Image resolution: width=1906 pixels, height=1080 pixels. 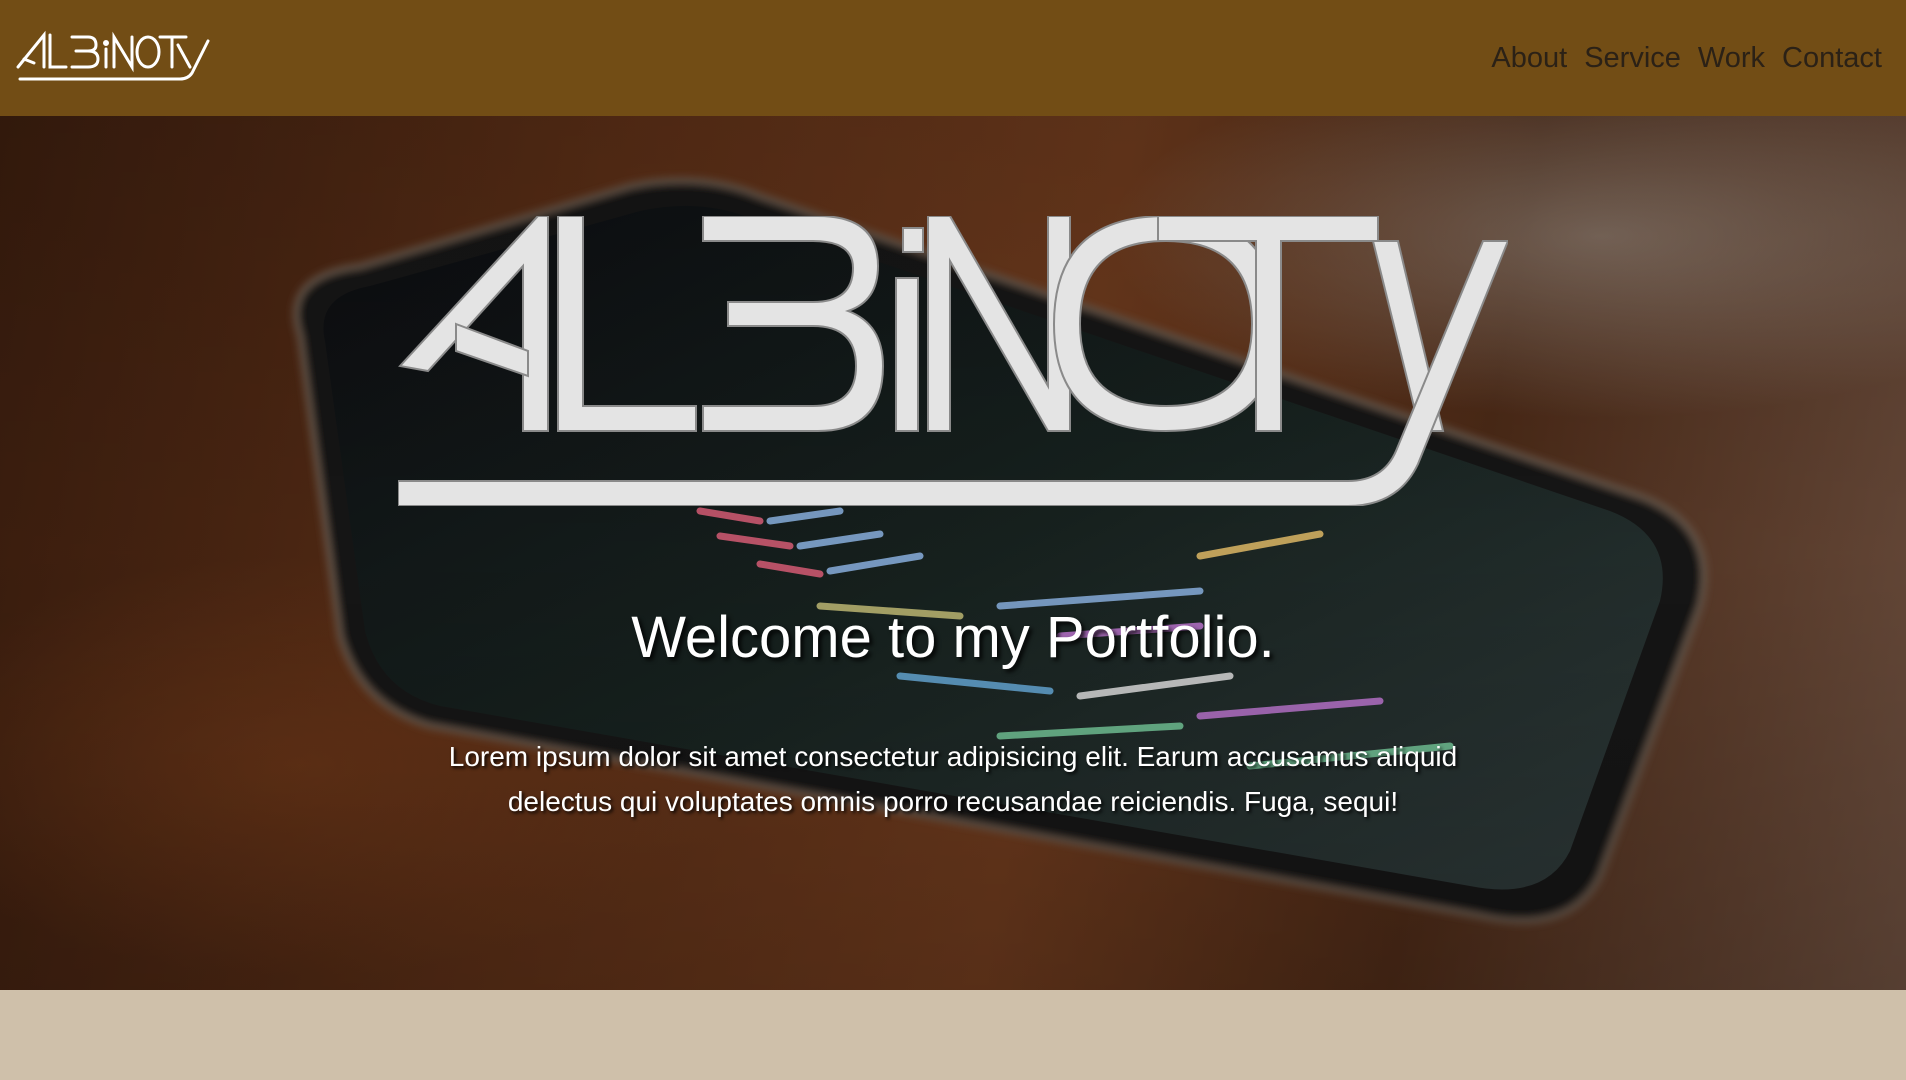 What do you see at coordinates (1632, 58) in the screenshot?
I see `nav-link-service: Service` at bounding box center [1632, 58].